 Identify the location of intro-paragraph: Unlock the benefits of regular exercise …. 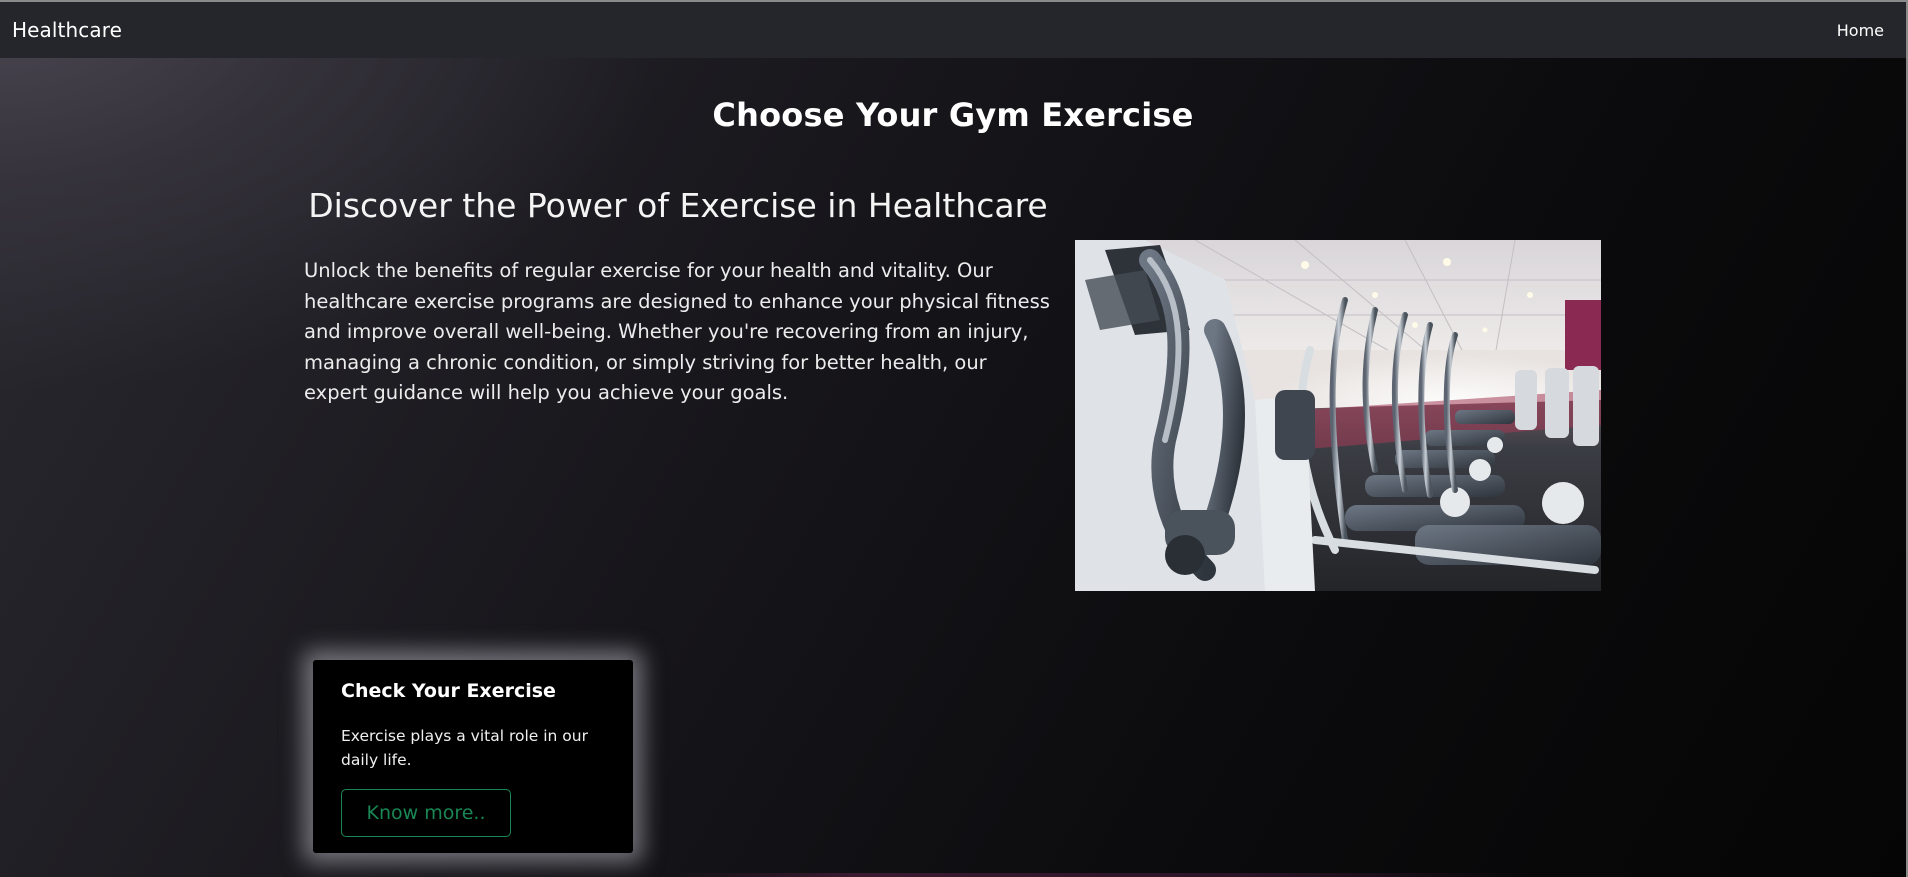
(677, 331).